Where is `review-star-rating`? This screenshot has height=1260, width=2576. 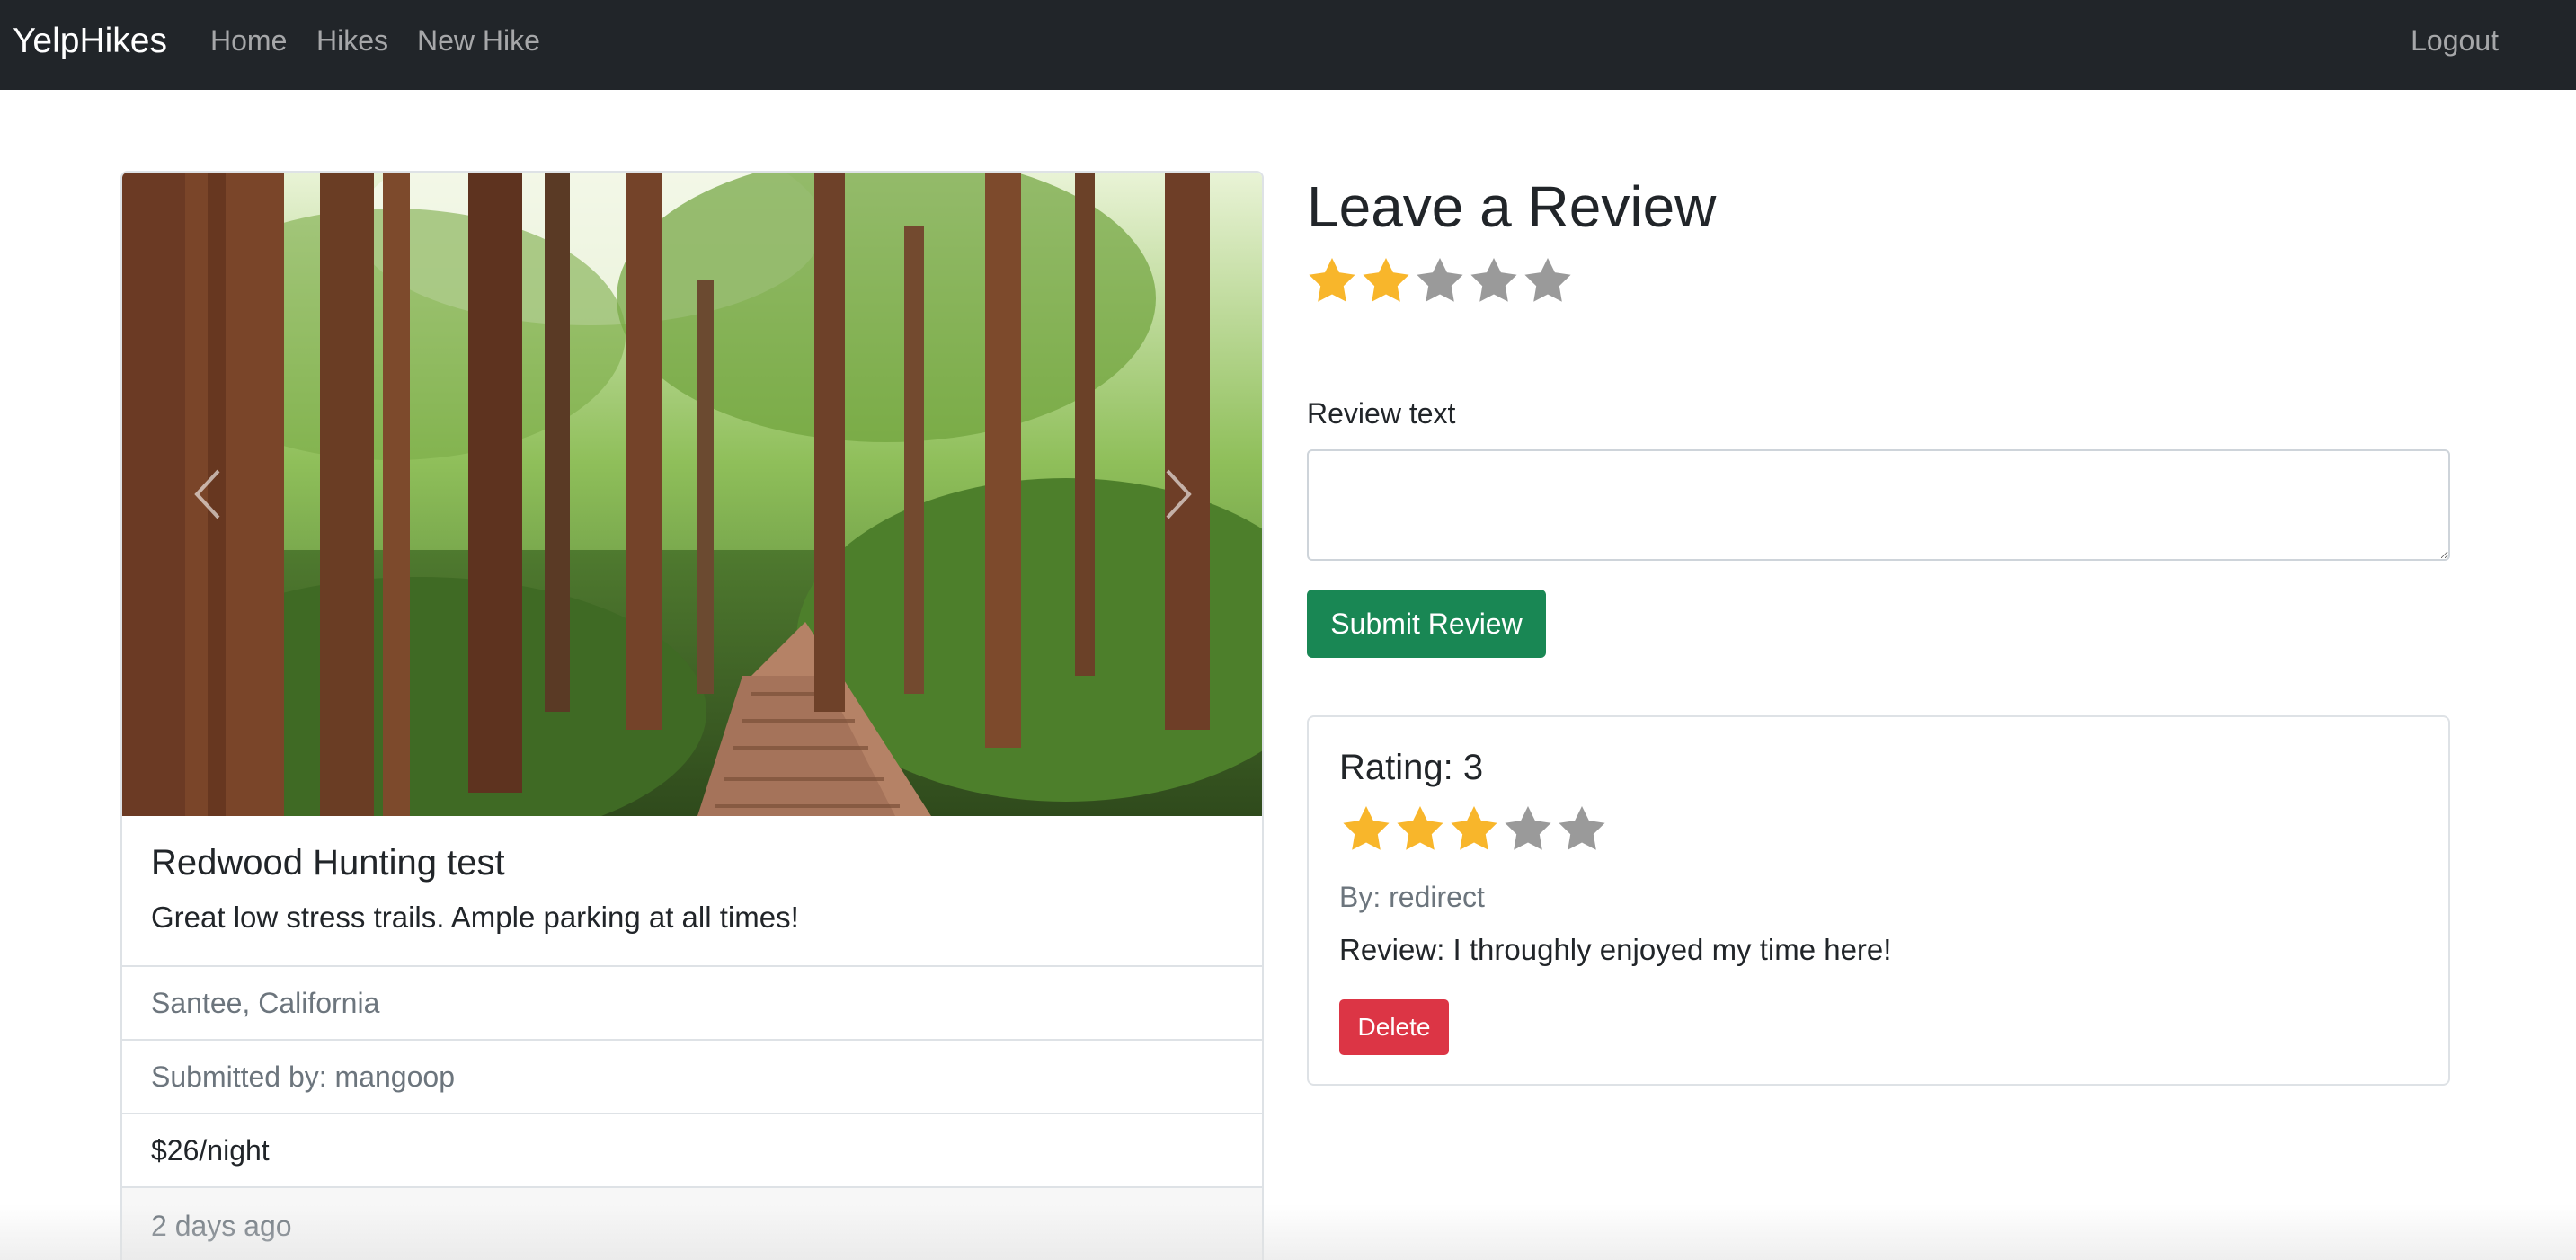
review-star-rating is located at coordinates (1474, 830).